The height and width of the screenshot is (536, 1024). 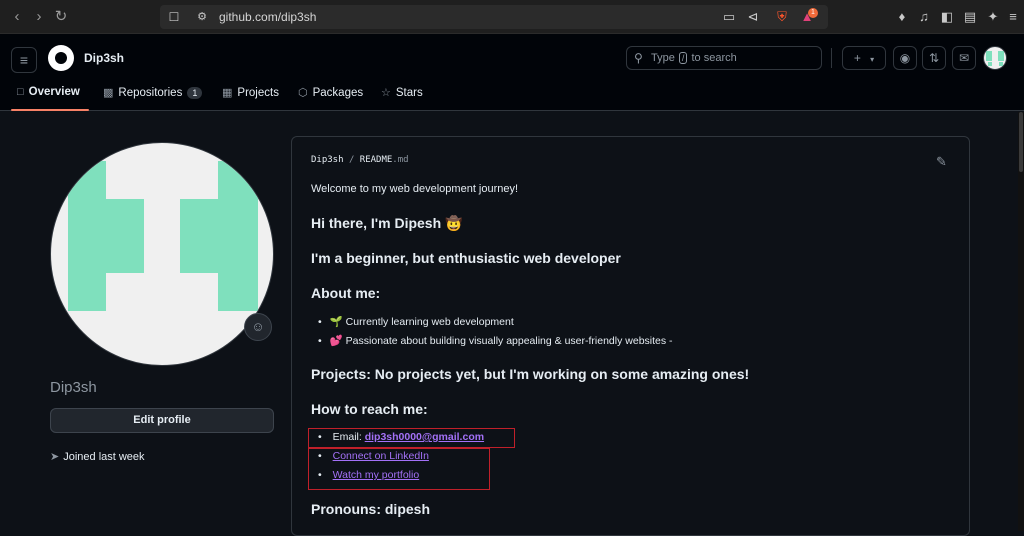 I want to click on leo-ai-icon: ✦, so click(x=993, y=17).